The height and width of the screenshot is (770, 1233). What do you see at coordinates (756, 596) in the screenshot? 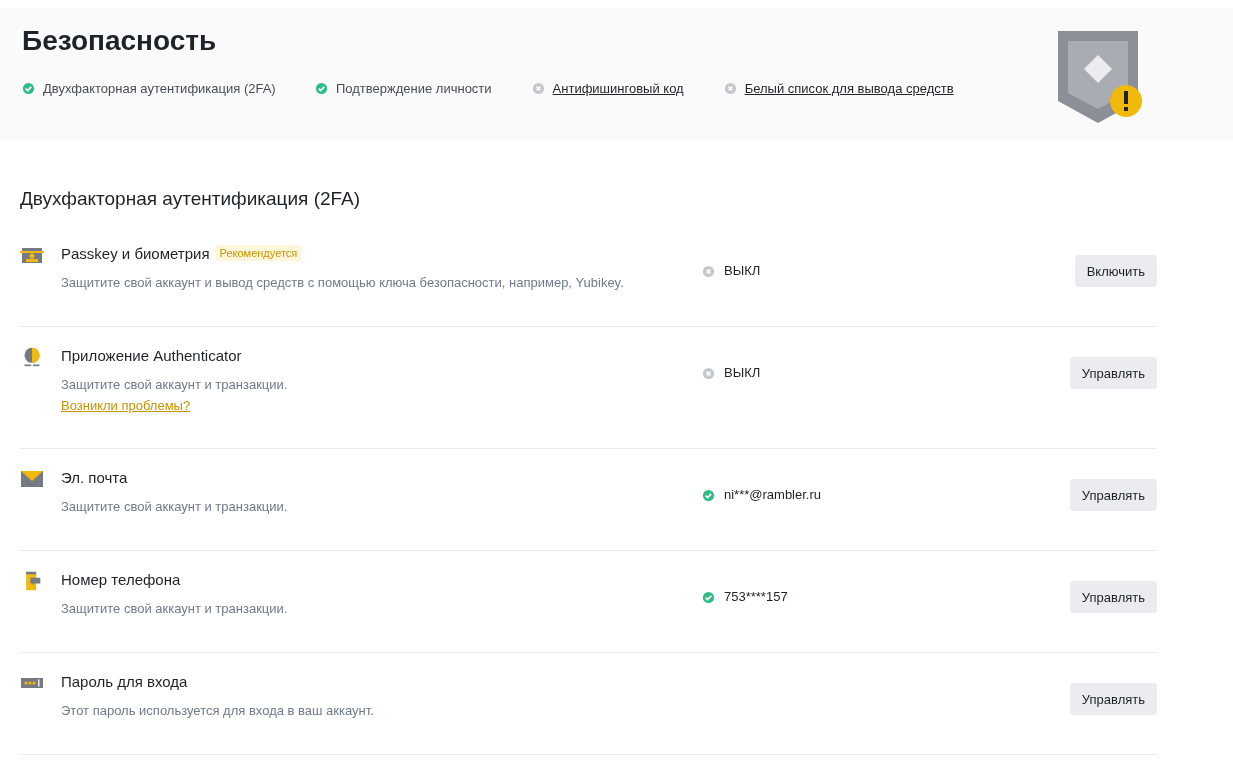
I see `status-text: 753****157` at bounding box center [756, 596].